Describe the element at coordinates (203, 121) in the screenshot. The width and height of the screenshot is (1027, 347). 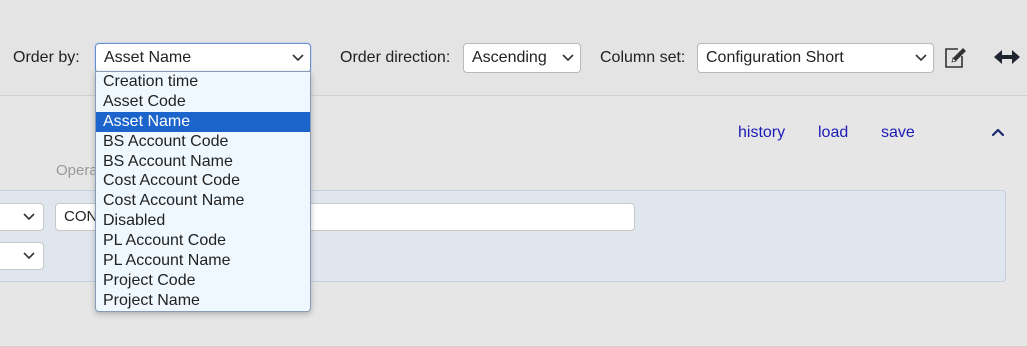
I see `dropdown-option-selected: Asset Name` at that location.